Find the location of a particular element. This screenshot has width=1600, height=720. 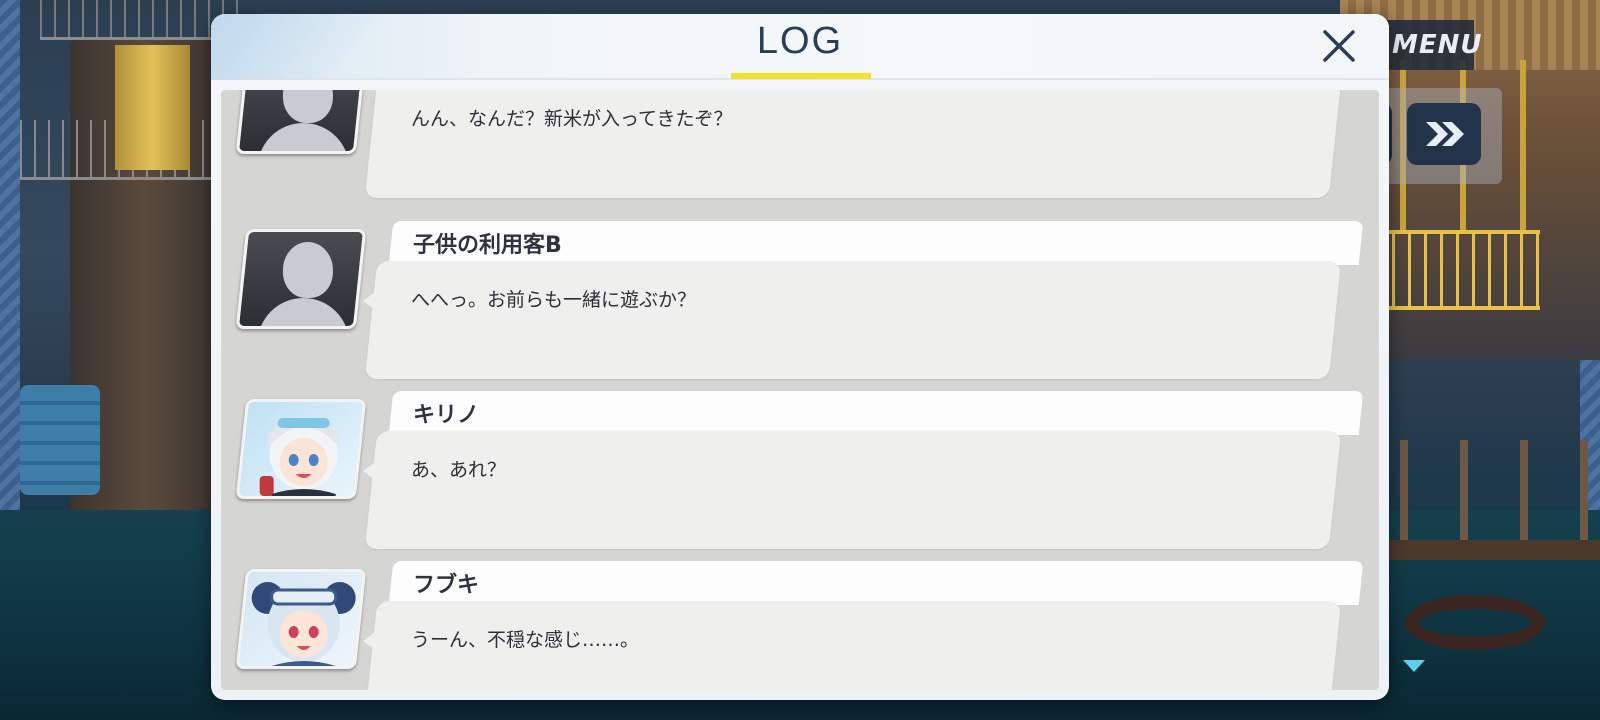

log-entry: んん、なんだ？新米が入ってきたぞ？ is located at coordinates (800, 145).